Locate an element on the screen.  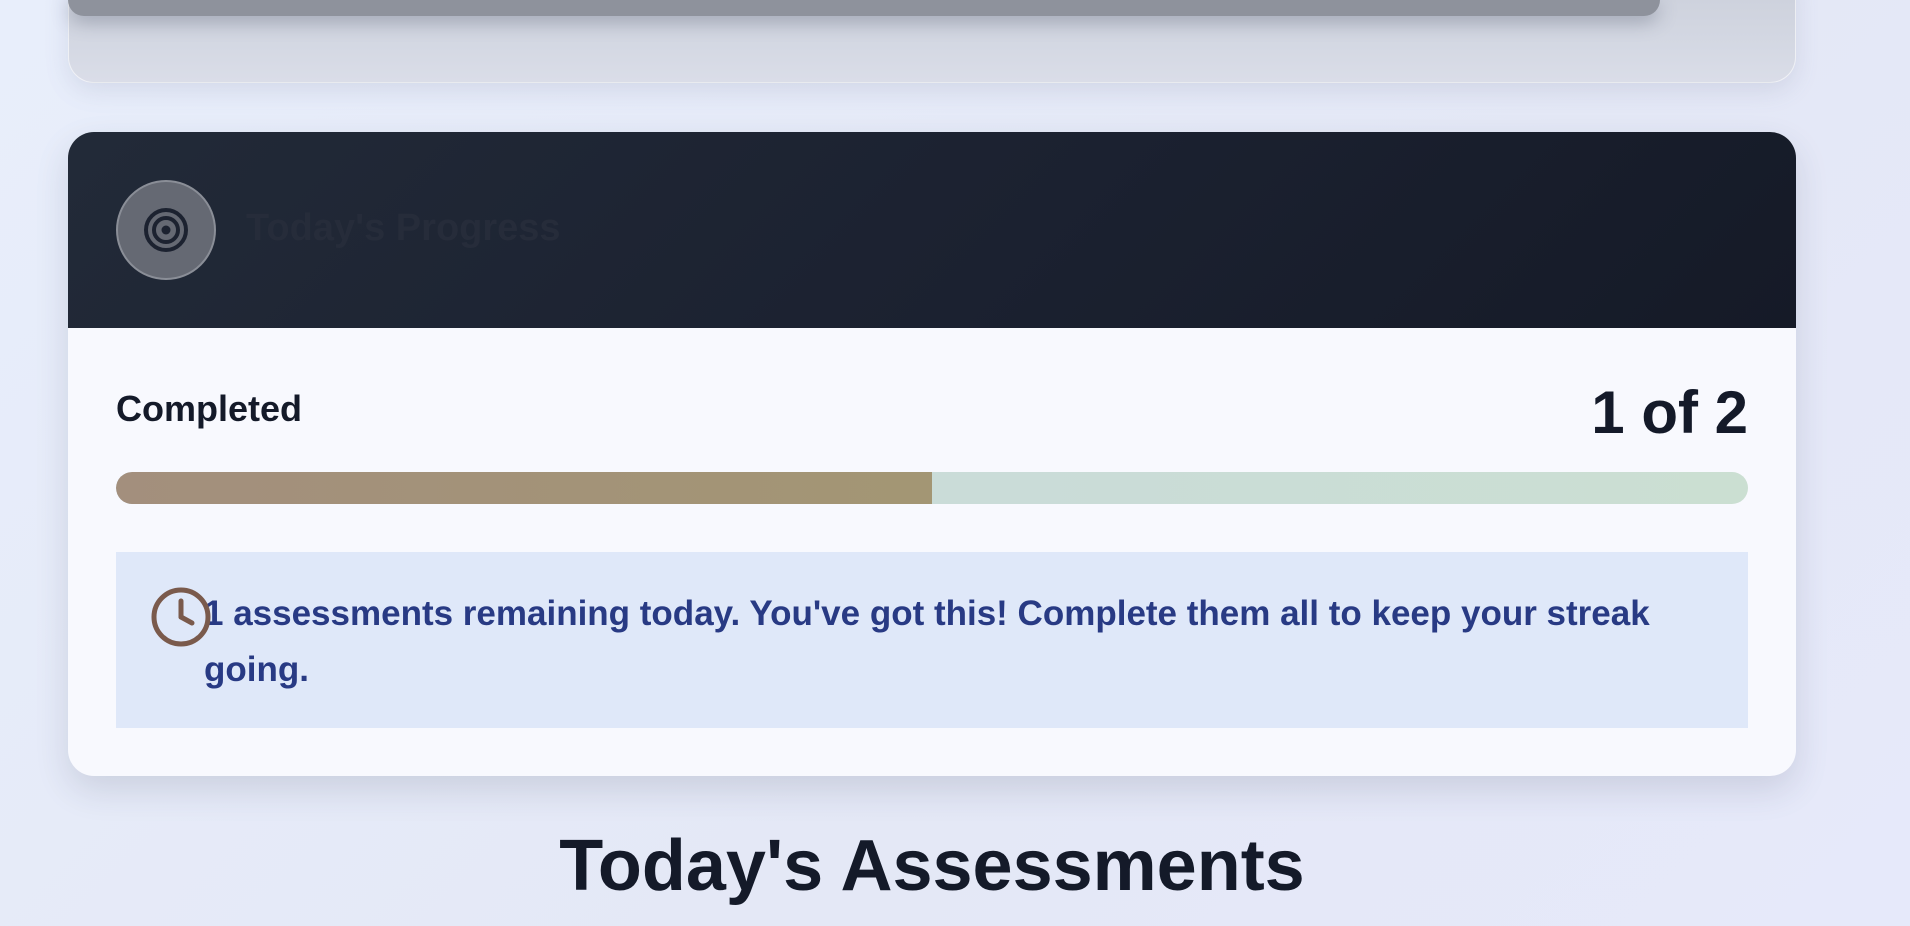
progress-bar is located at coordinates (932, 488).